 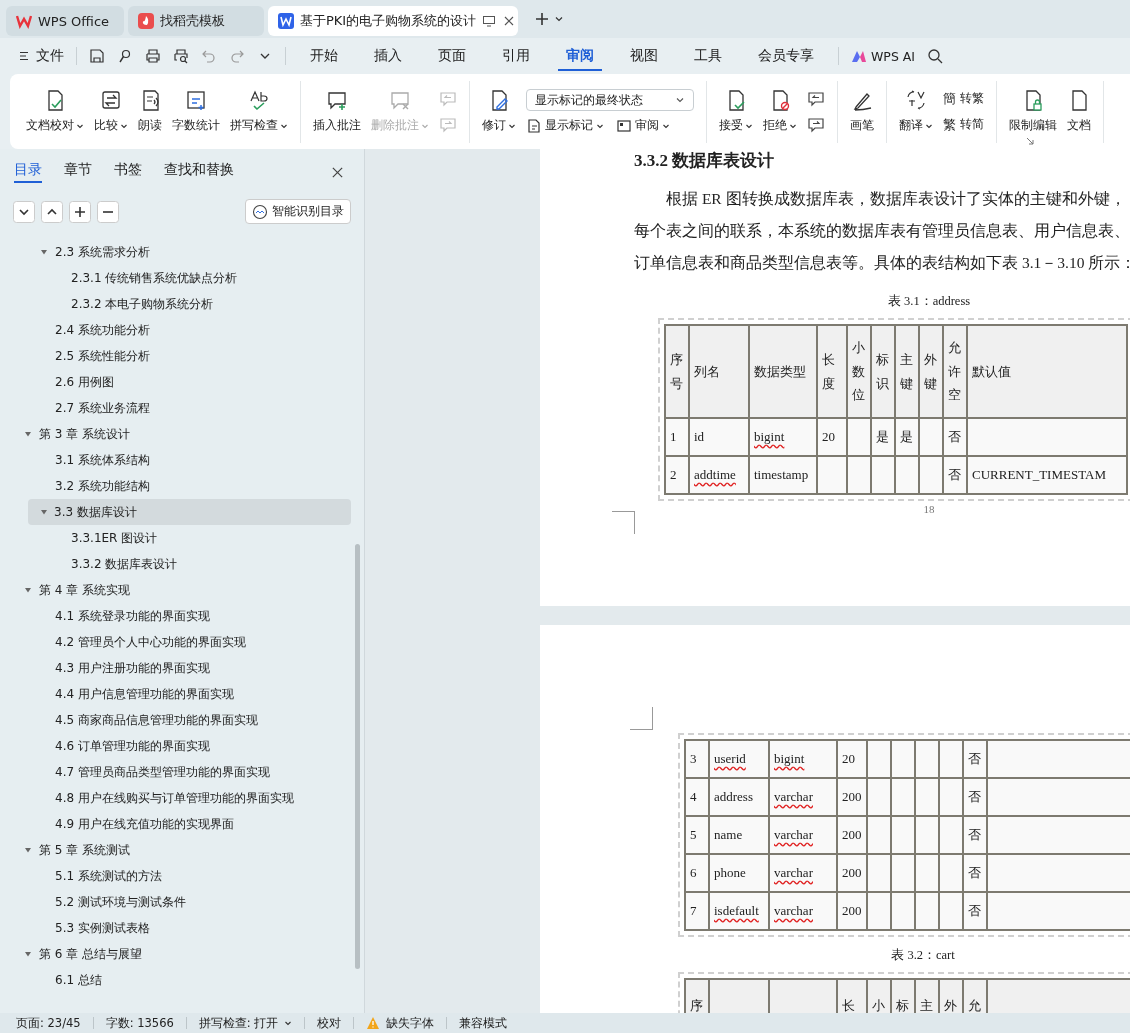 What do you see at coordinates (175, 980) in the screenshot?
I see `outline-item: 6.1 总结` at bounding box center [175, 980].